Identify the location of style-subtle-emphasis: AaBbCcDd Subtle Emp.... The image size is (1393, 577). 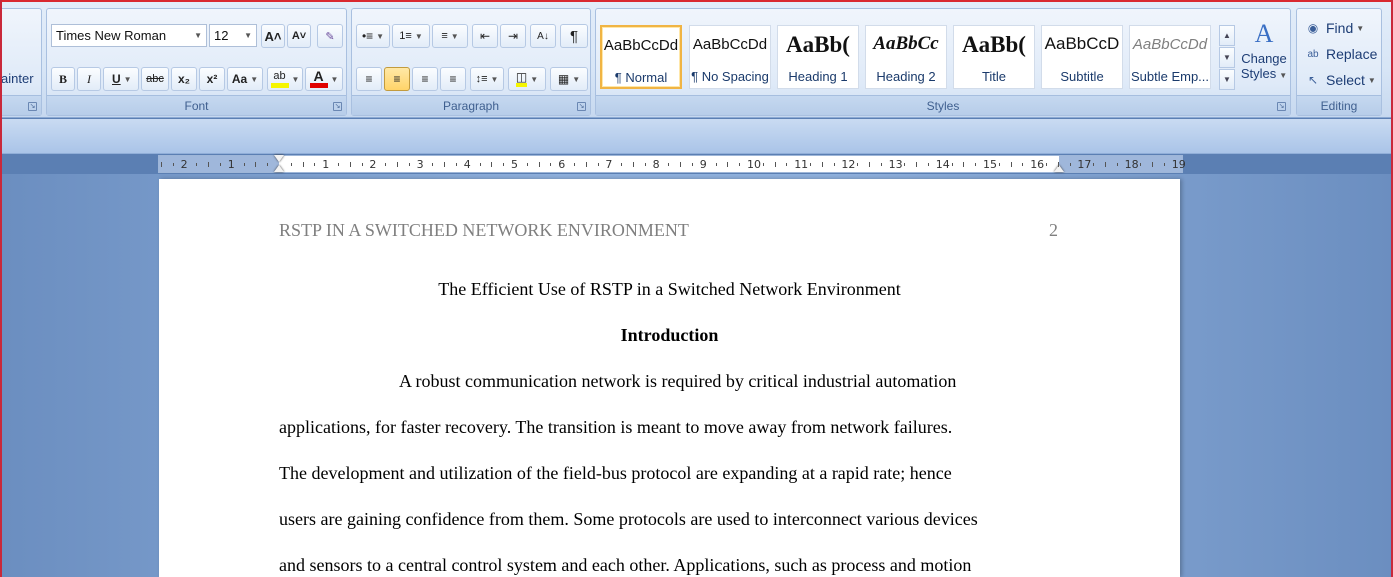
(1170, 57).